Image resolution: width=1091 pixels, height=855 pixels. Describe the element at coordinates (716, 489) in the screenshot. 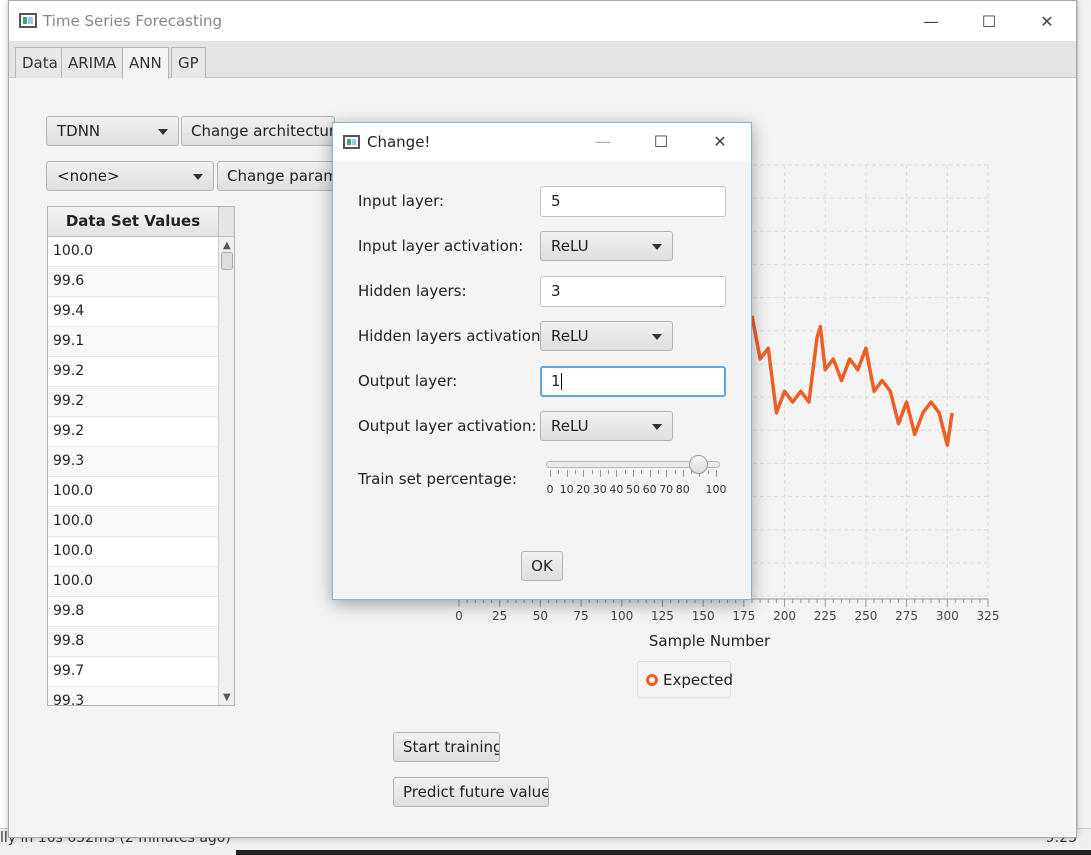

I see `slider-tick-label: 100` at that location.